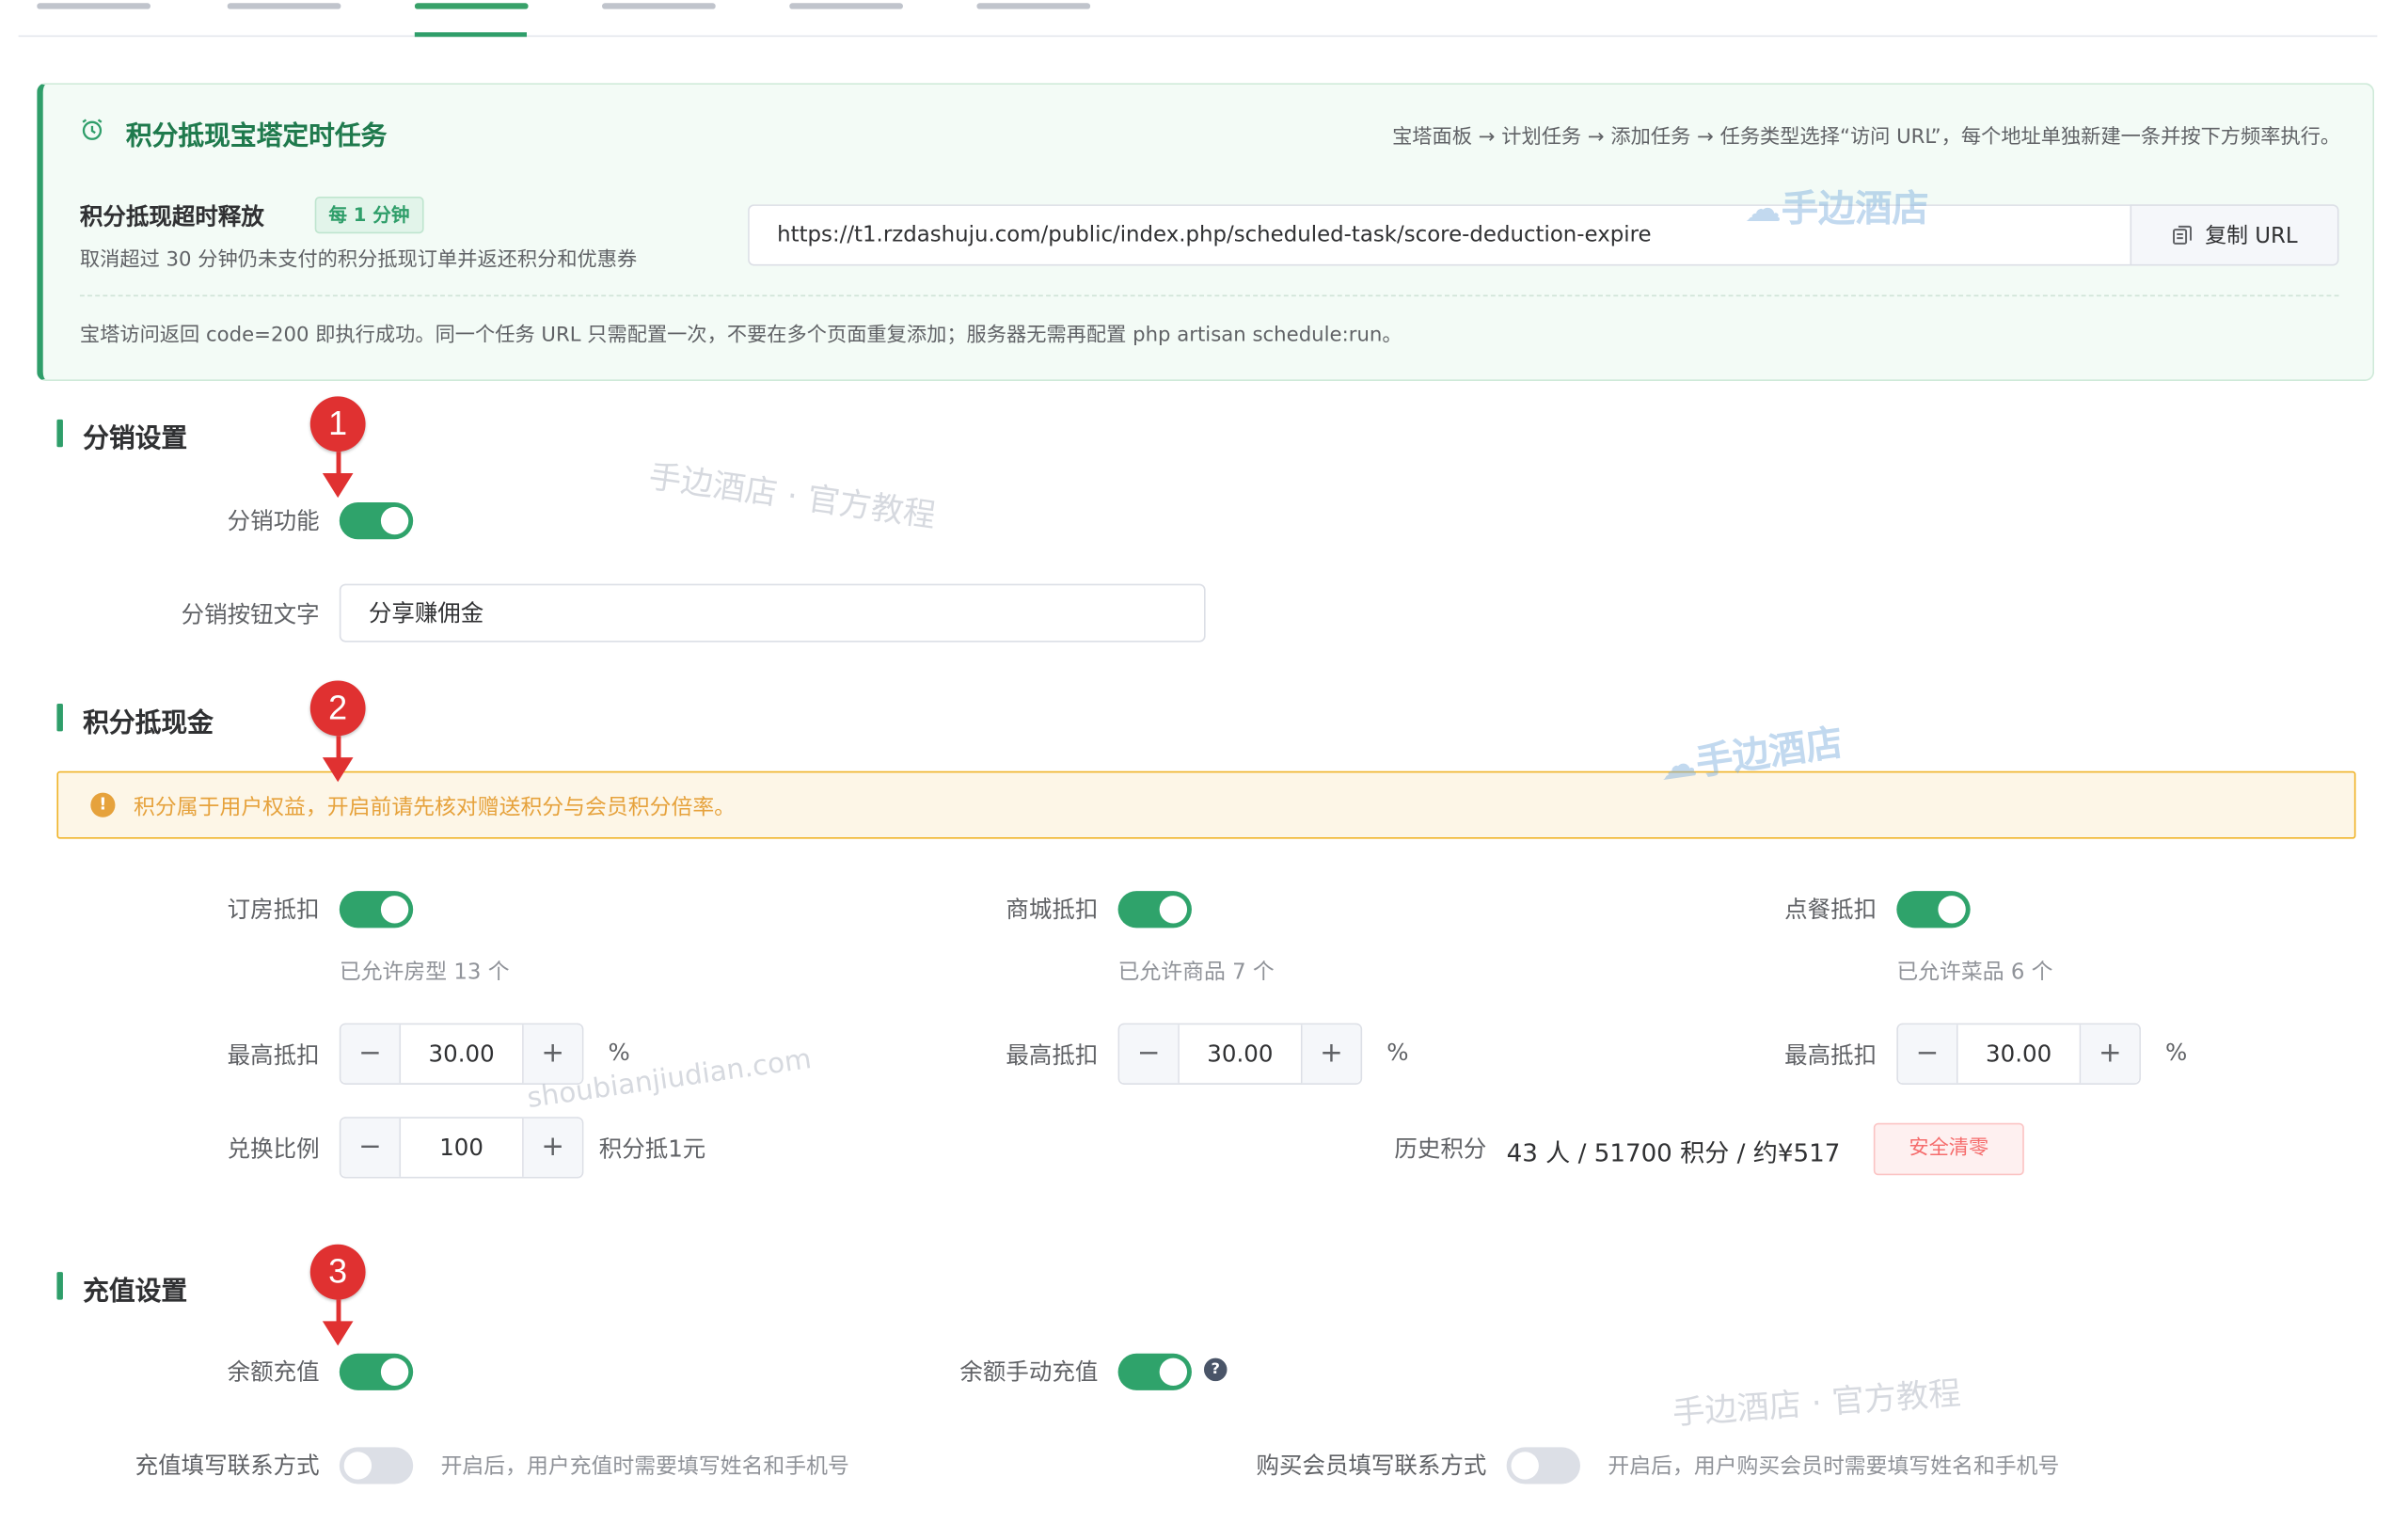 The image size is (2408, 1524). What do you see at coordinates (1372, 1466) in the screenshot?
I see `member-contact-label: 购买会员填写联系方式` at bounding box center [1372, 1466].